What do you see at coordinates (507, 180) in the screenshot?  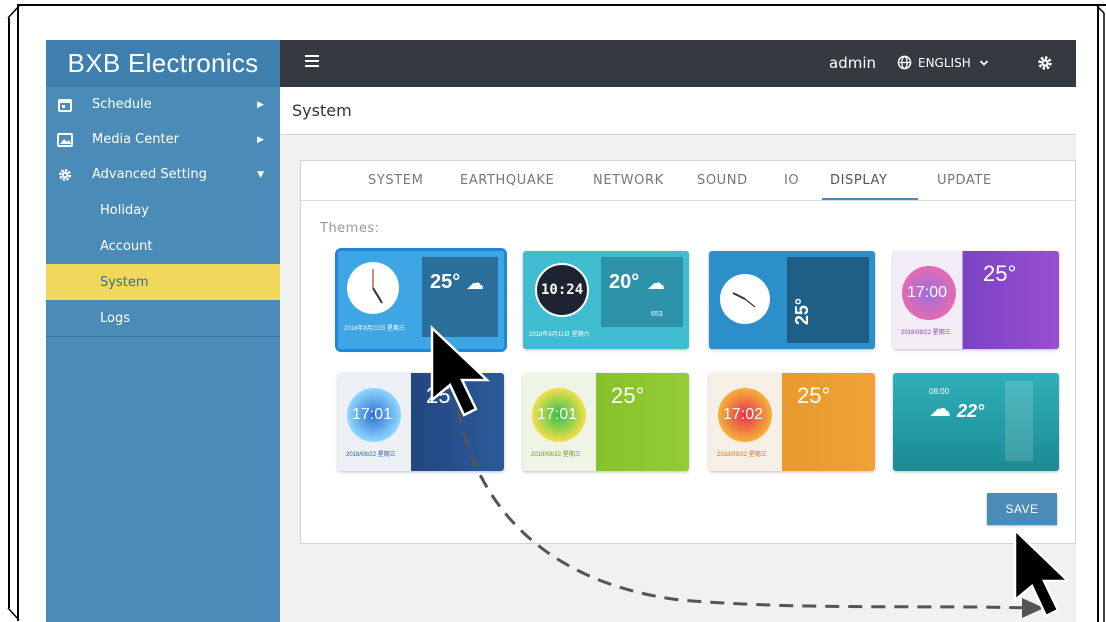 I see `tab-earthquake: EARTHQUAKE` at bounding box center [507, 180].